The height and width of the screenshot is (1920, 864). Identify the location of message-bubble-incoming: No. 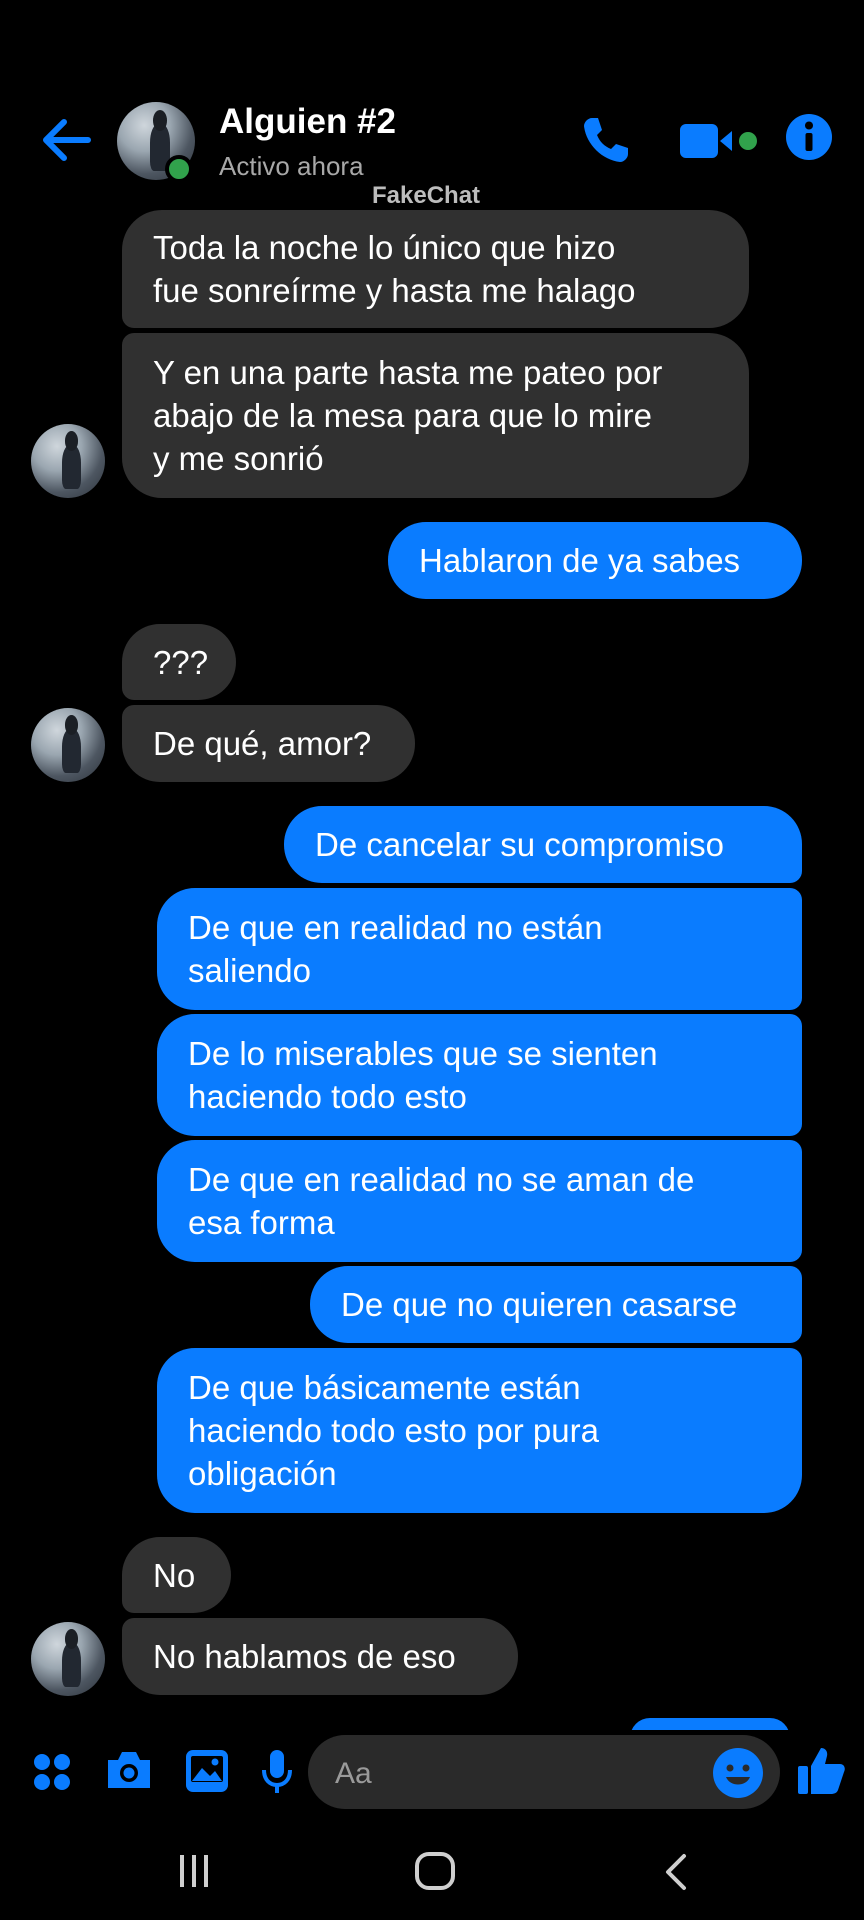
(176, 1575).